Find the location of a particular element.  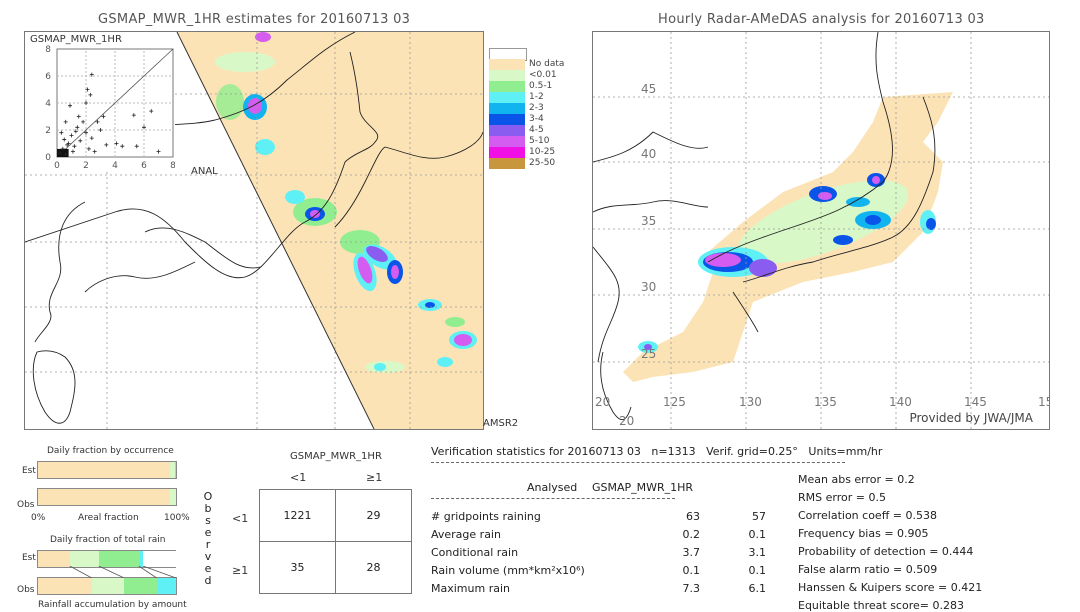

total-rain-obs-bar is located at coordinates (107, 586).